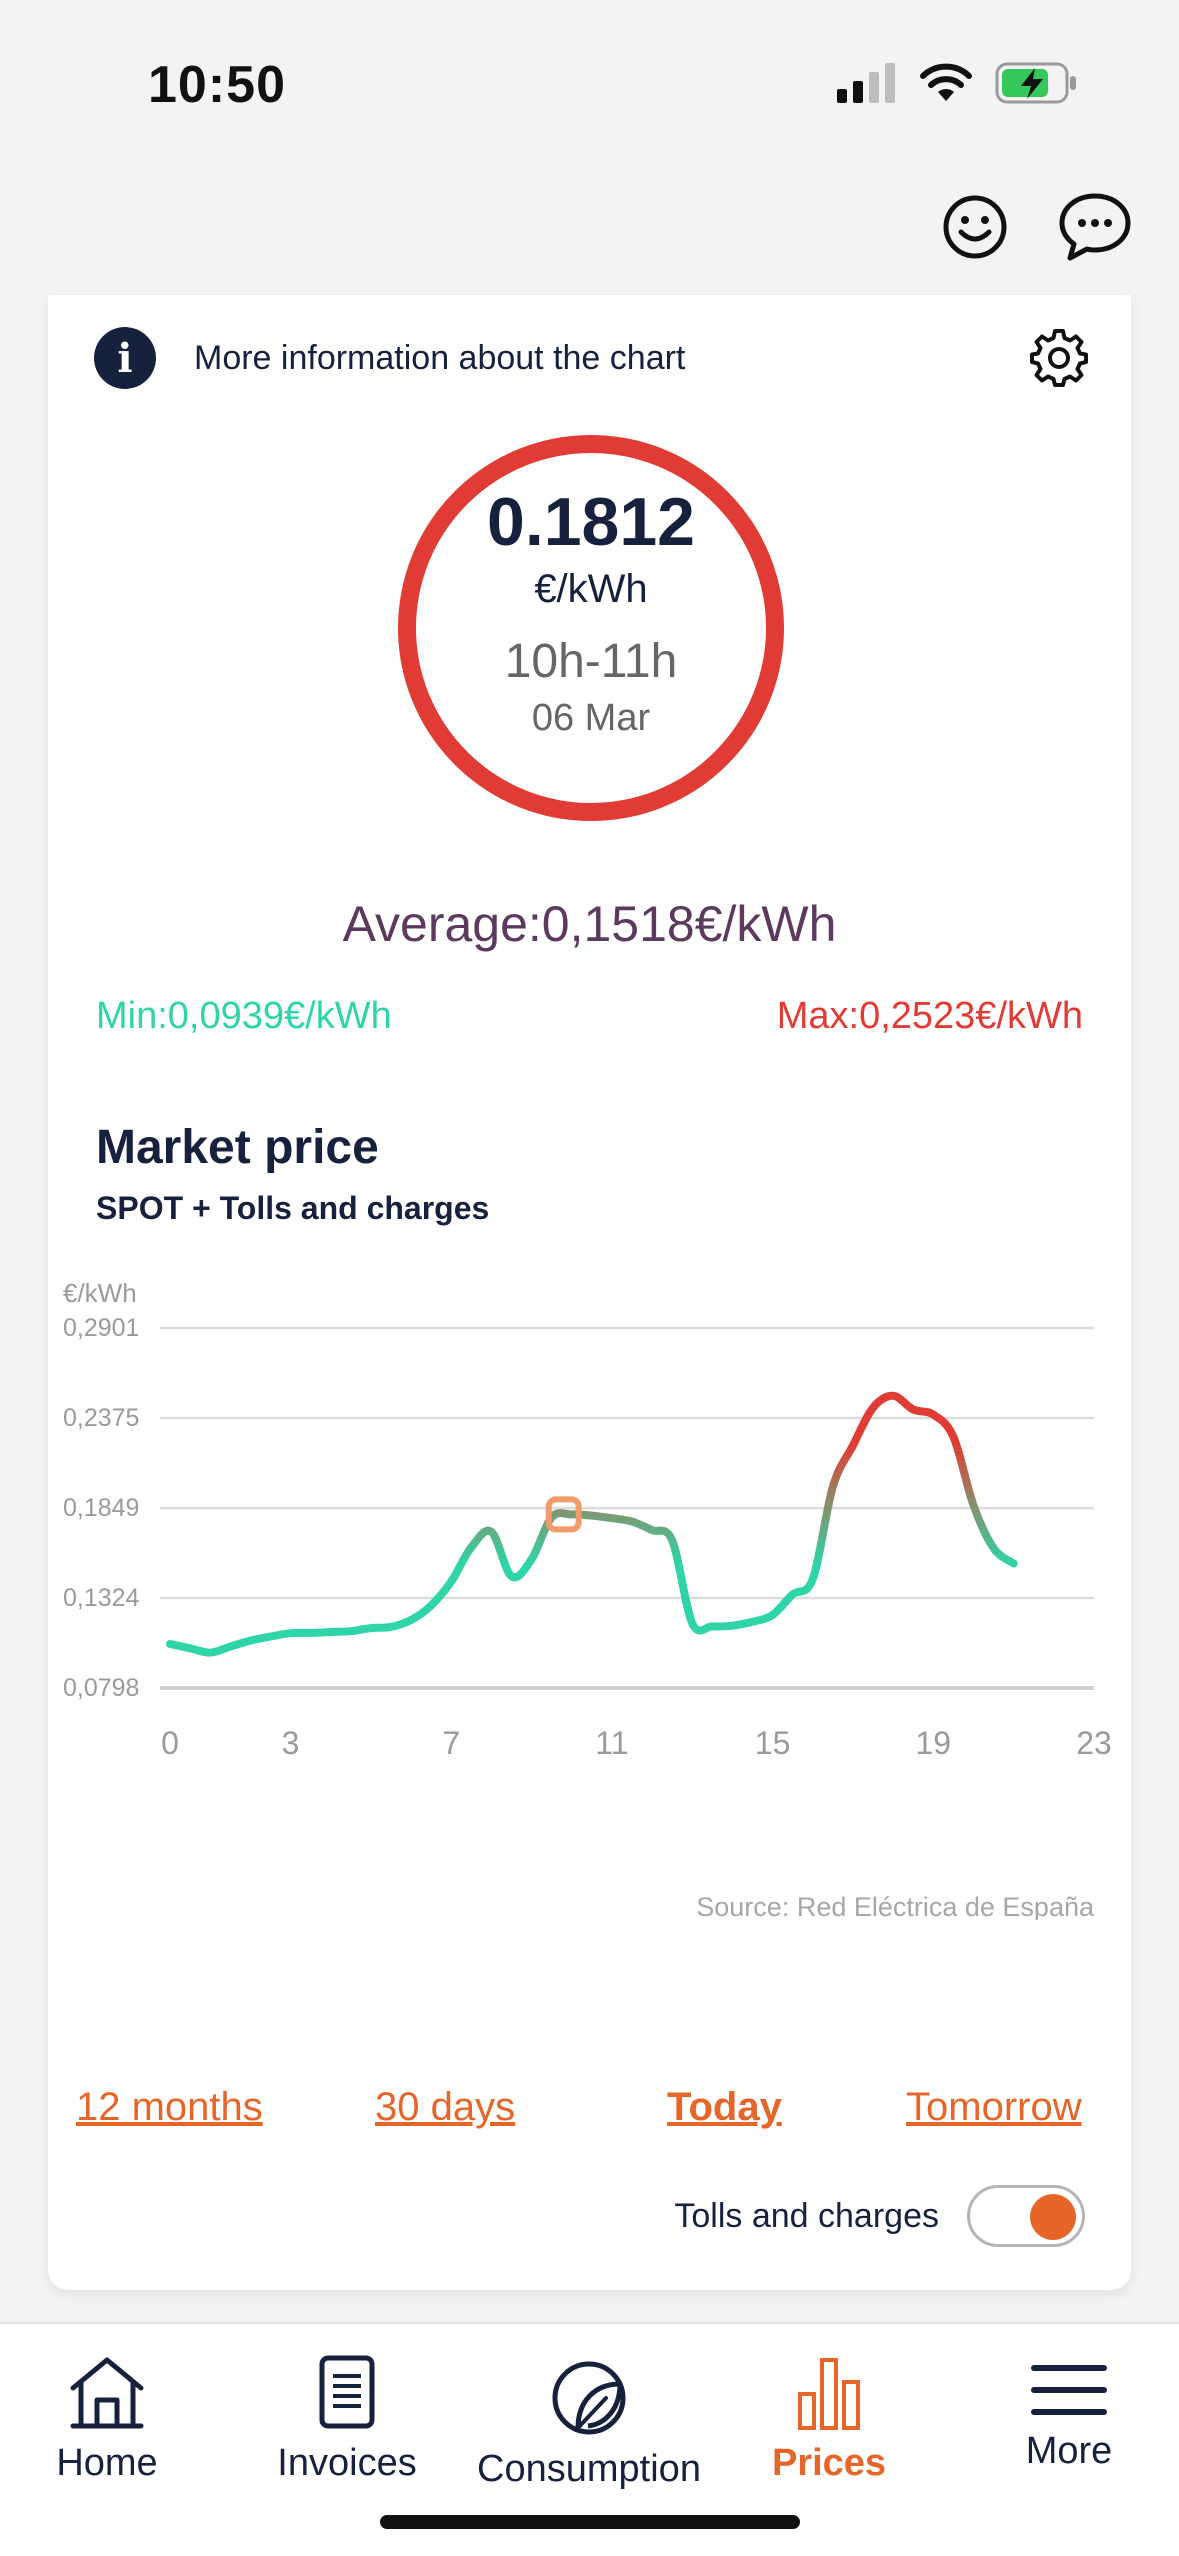 Image resolution: width=1179 pixels, height=2556 pixels. I want to click on info-icon: i, so click(125, 358).